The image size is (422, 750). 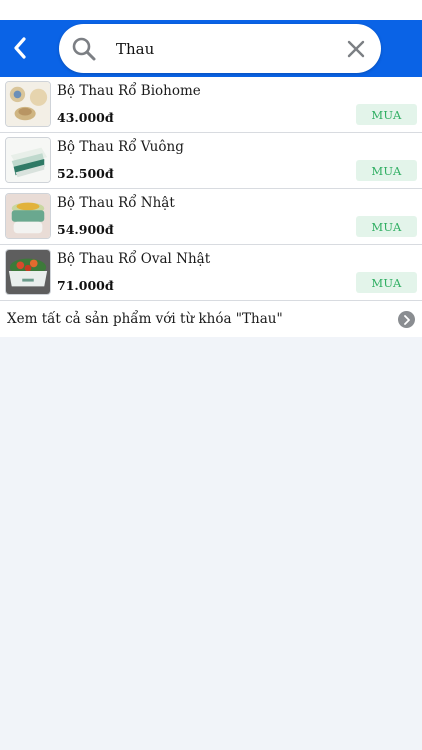 I want to click on search-box, so click(x=220, y=48).